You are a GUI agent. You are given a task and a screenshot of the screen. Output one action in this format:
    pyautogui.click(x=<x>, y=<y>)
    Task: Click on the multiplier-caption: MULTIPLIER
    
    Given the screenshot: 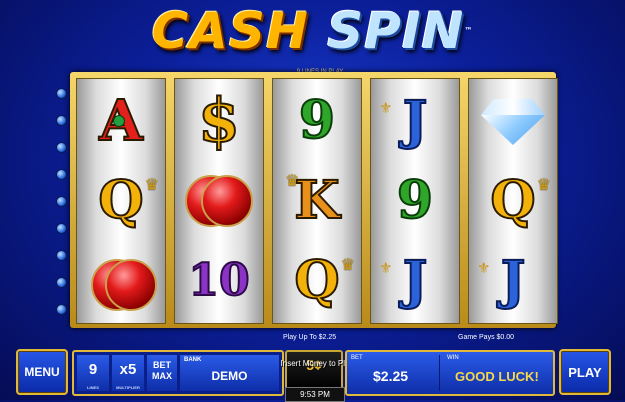 What is the action you would take?
    pyautogui.click(x=128, y=387)
    